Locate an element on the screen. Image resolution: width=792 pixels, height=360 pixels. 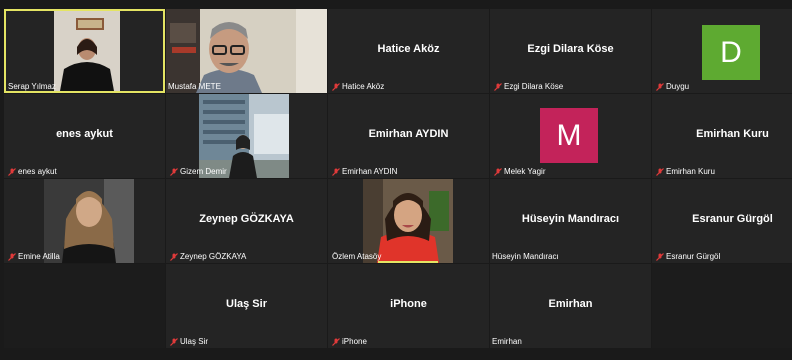
participant-label: Emirhan Kuru is located at coordinates (685, 171).